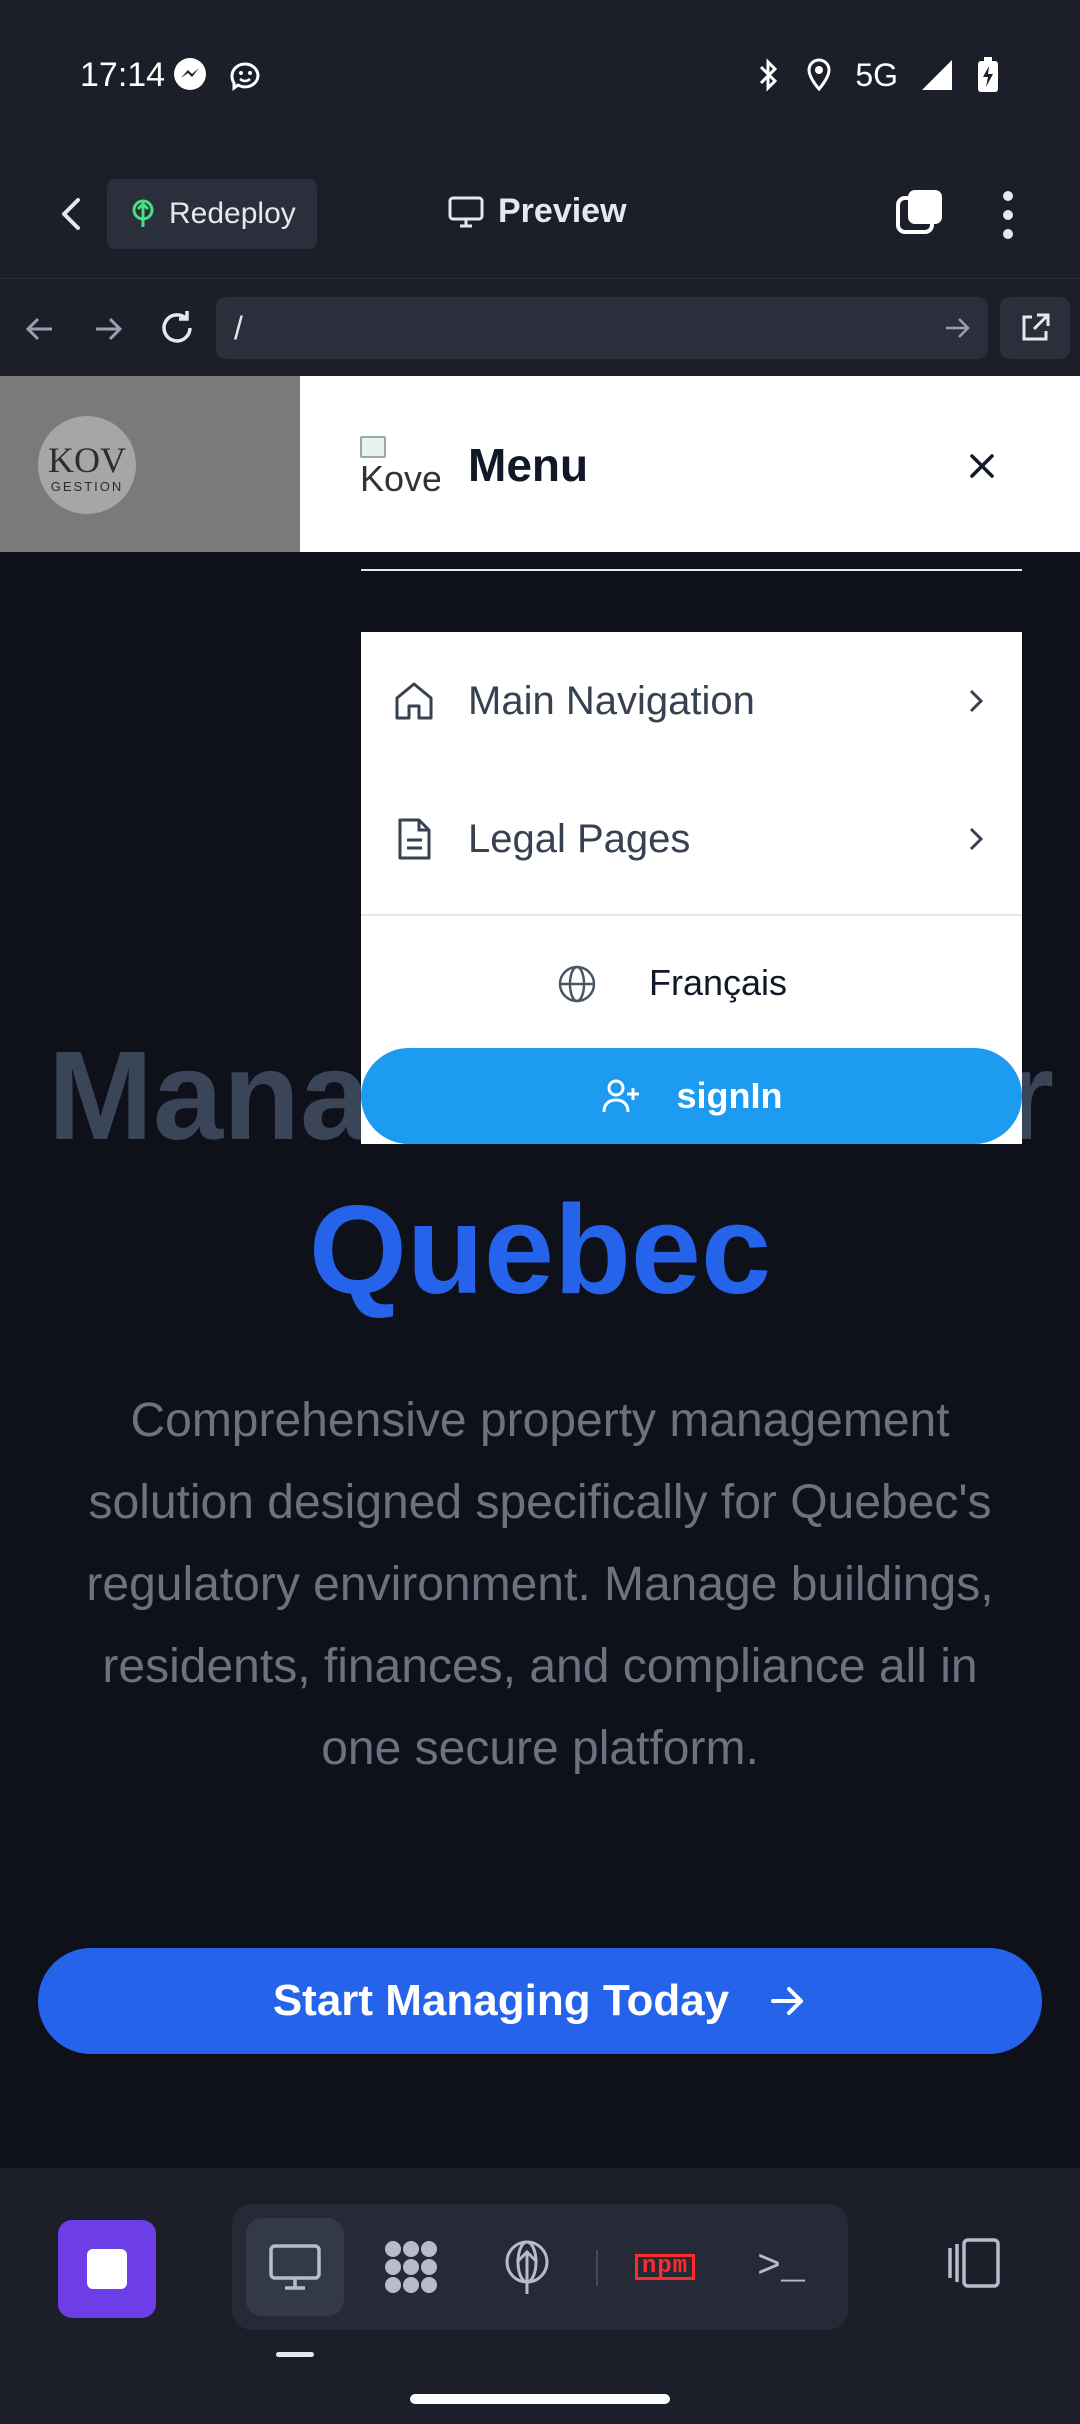  I want to click on apps-tool-button, so click(411, 2267).